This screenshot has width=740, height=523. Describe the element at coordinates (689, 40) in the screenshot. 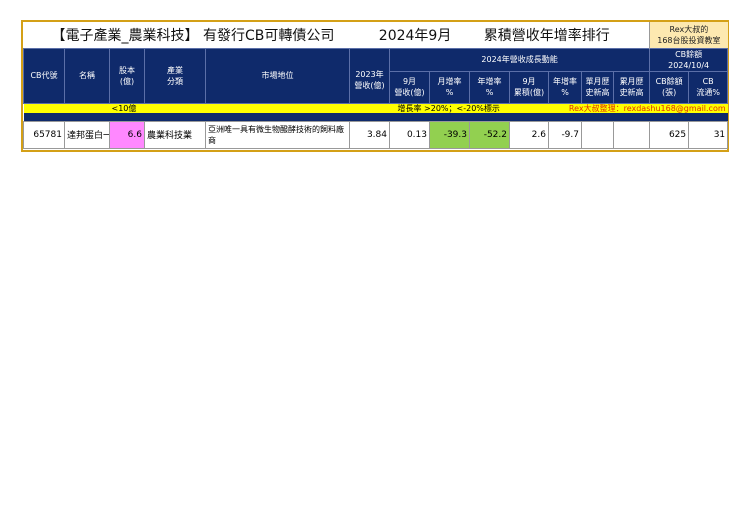

I see `rex-line2: 168台股投資教室` at that location.